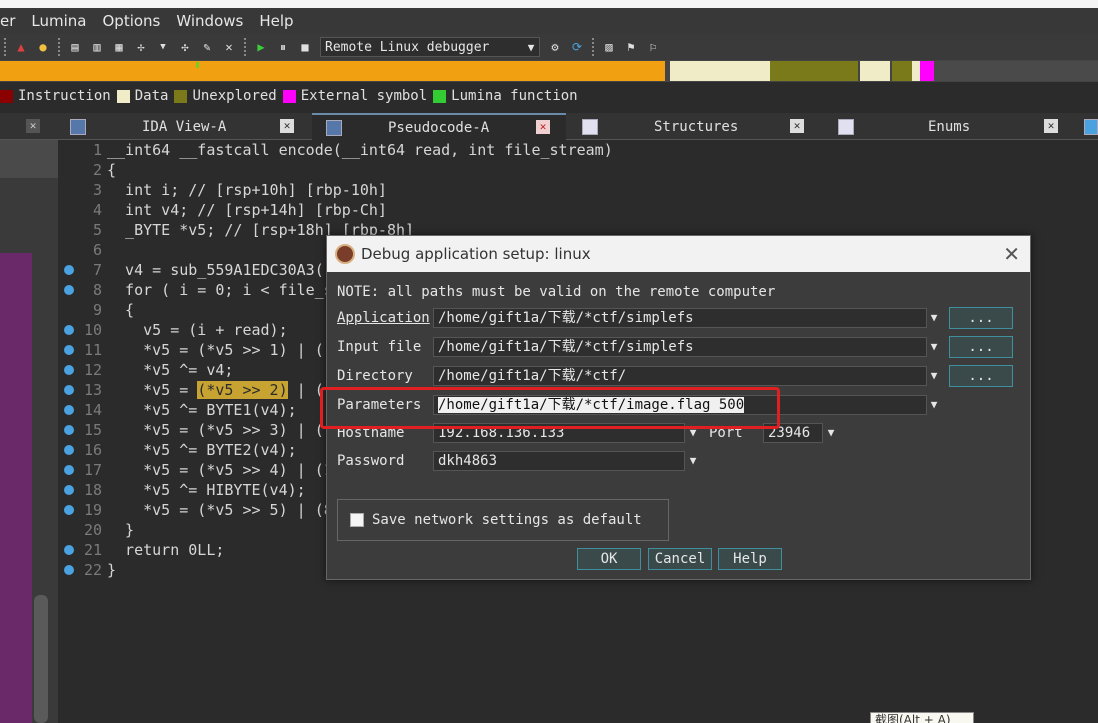  What do you see at coordinates (16, 488) in the screenshot?
I see `sidebar-function-band` at bounding box center [16, 488].